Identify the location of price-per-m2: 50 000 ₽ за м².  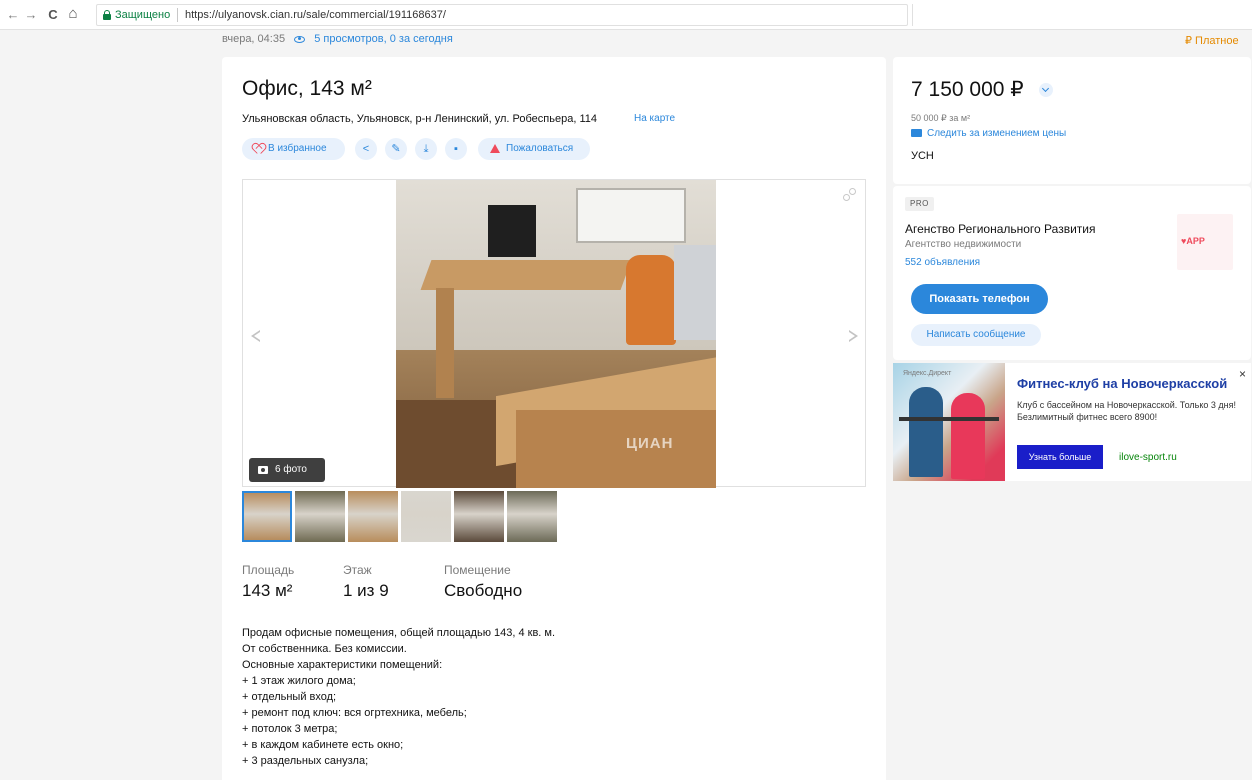
(941, 118).